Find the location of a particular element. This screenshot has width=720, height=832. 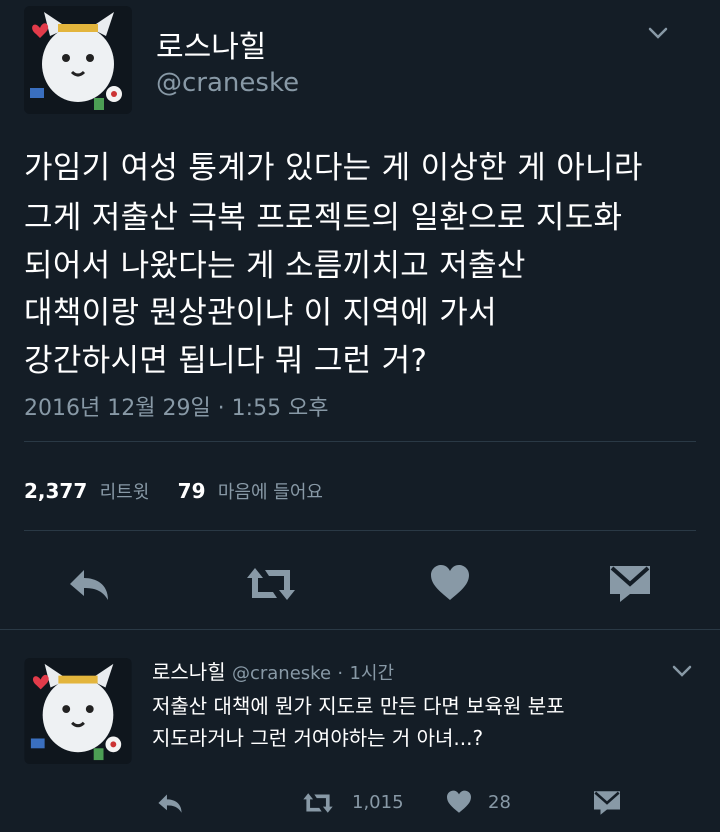

reply-time: 1시간 is located at coordinates (371, 673).